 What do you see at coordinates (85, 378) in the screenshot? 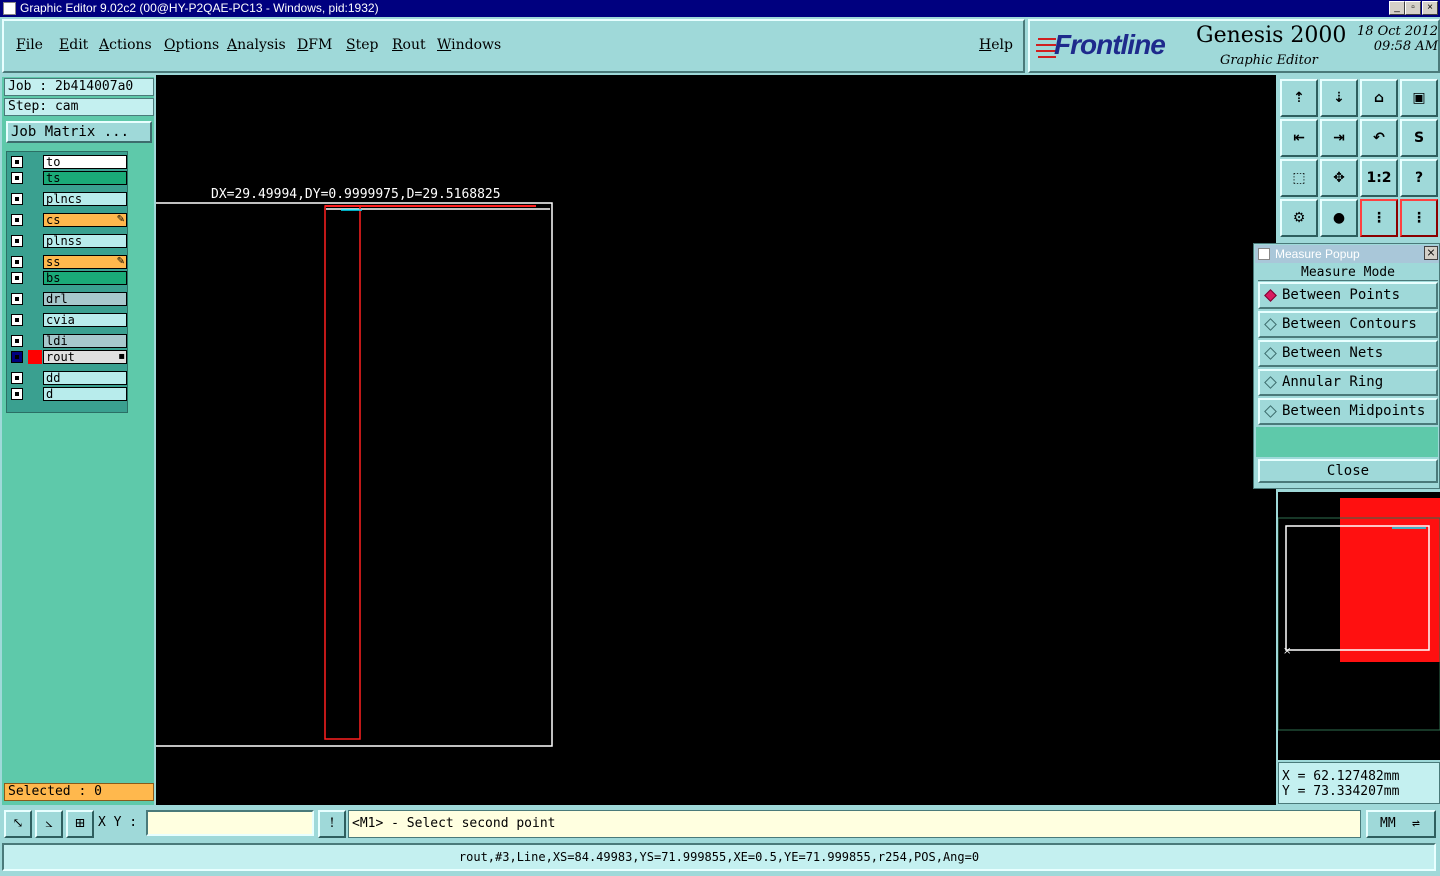
I see `layer-name: dd` at bounding box center [85, 378].